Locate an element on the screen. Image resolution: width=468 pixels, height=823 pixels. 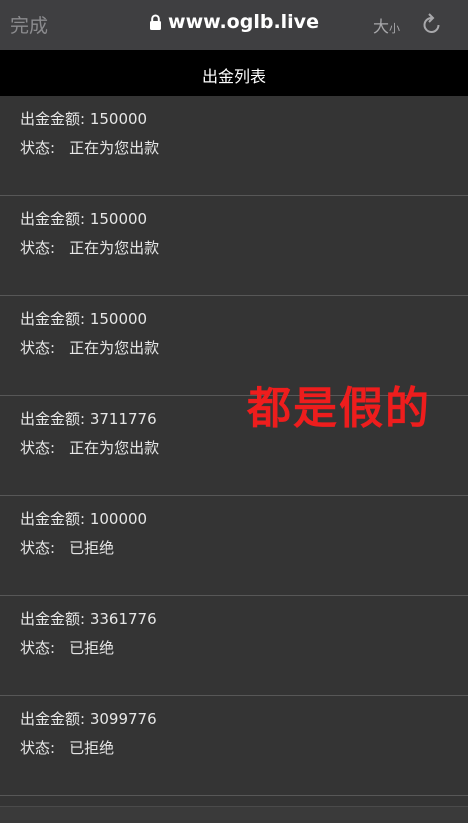
list-item: 出金金额: 100000 状态: 已拒绝 is located at coordinates (234, 546).